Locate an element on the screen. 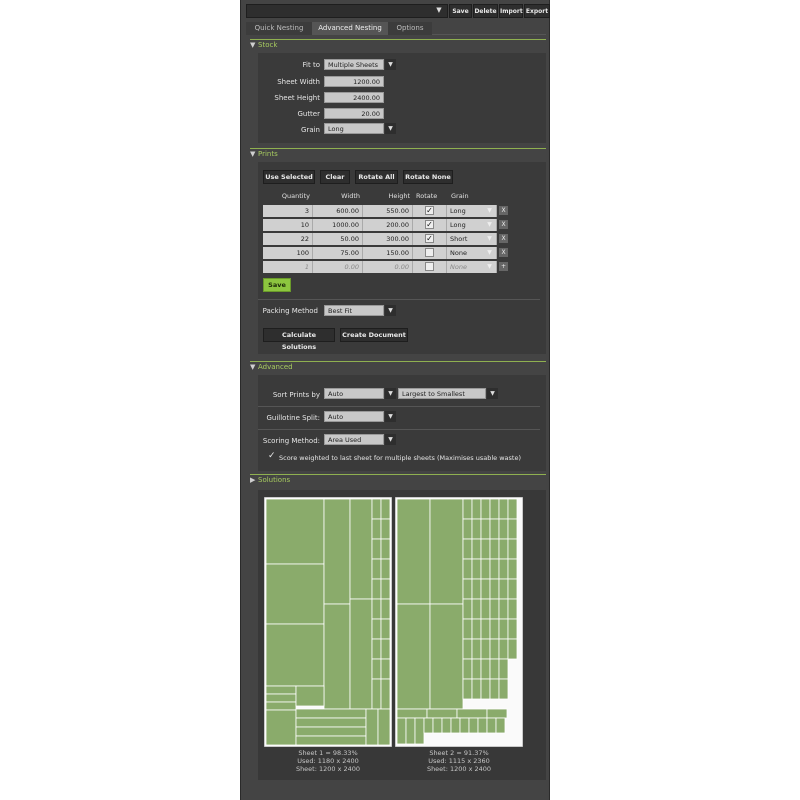 This screenshot has width=800, height=800. sheet-height-field: 2400.00 is located at coordinates (354, 97).